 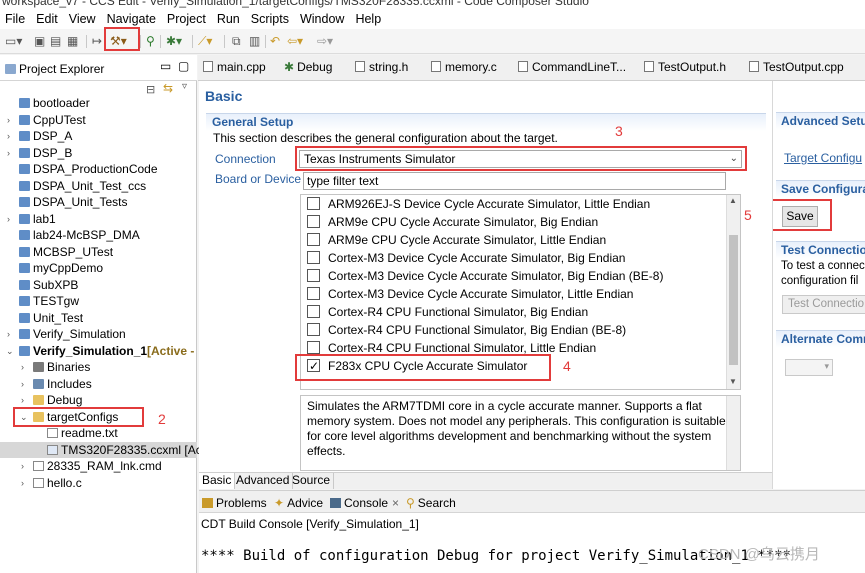 I want to click on project-folder-icon, so click(x=24, y=103).